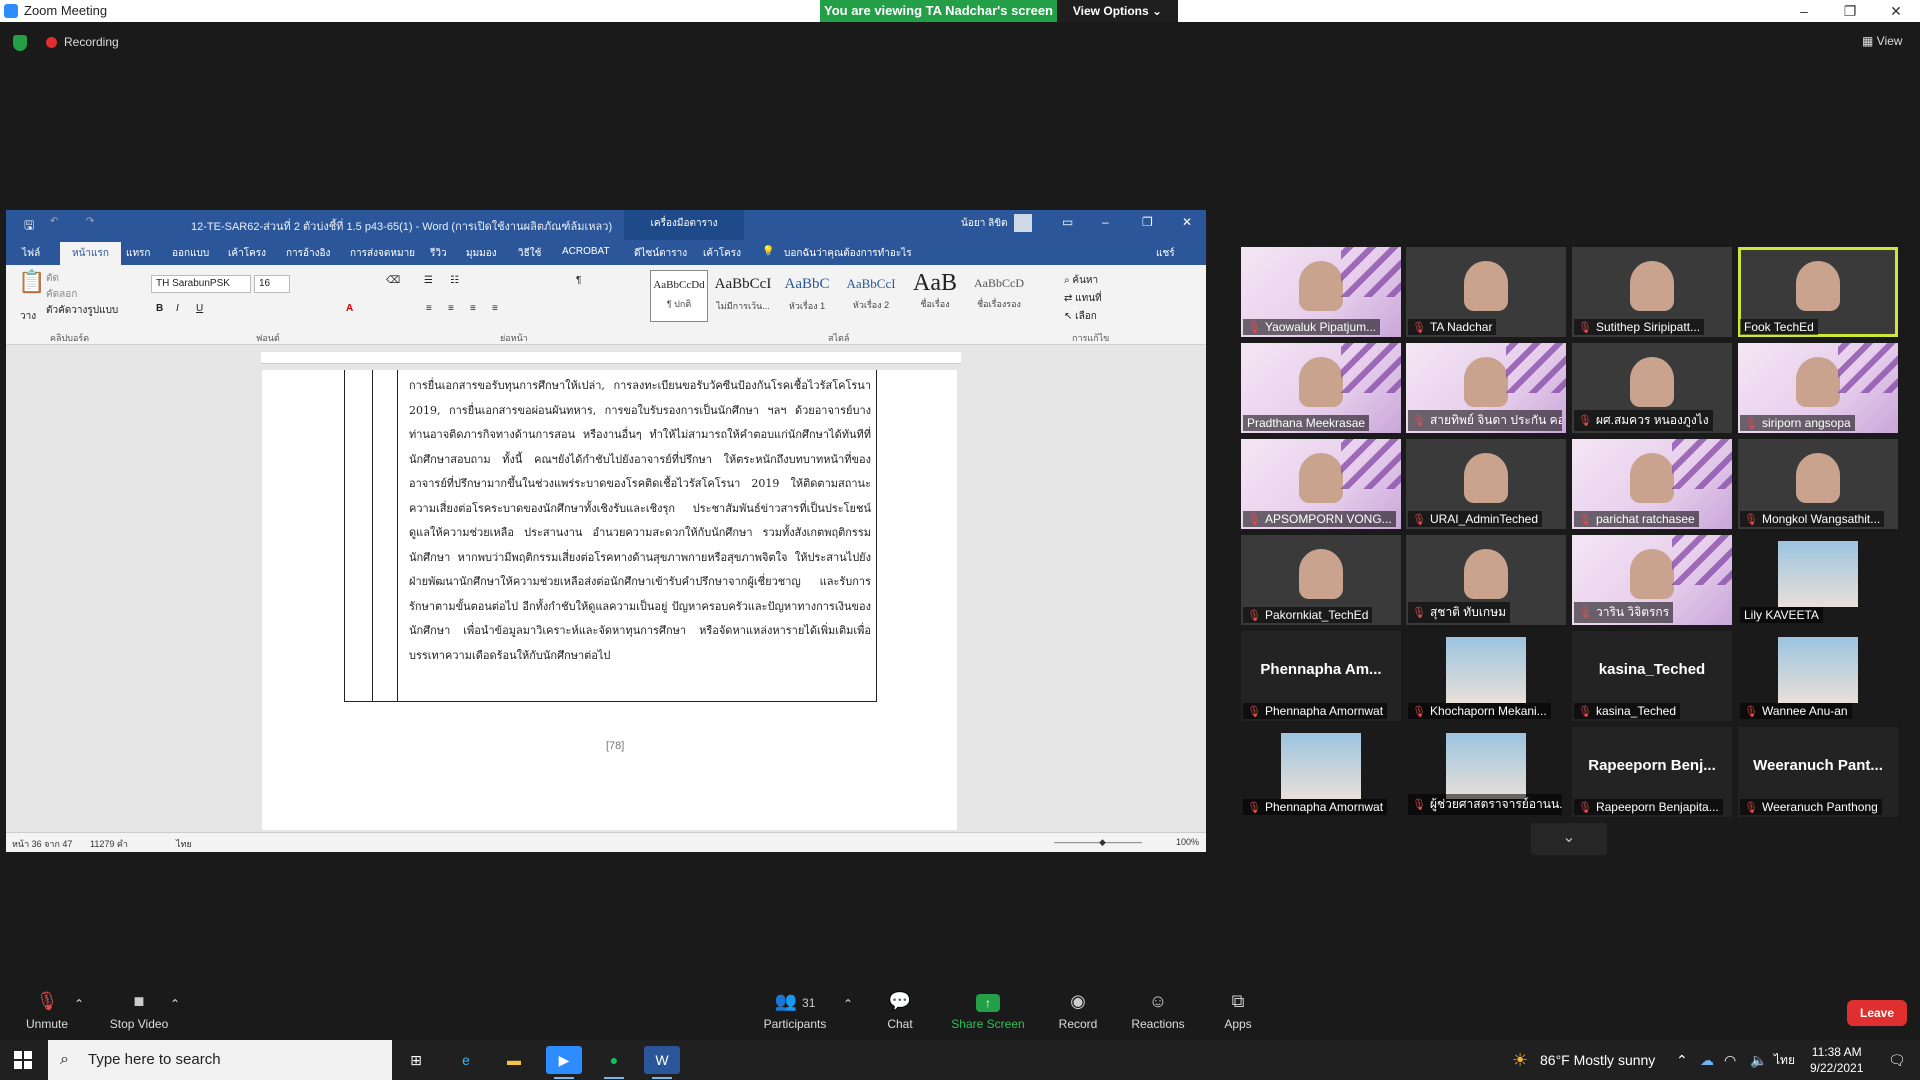 This screenshot has height=1080, width=1920. What do you see at coordinates (1882, 41) in the screenshot?
I see `gallery-view-button: ▦ View` at bounding box center [1882, 41].